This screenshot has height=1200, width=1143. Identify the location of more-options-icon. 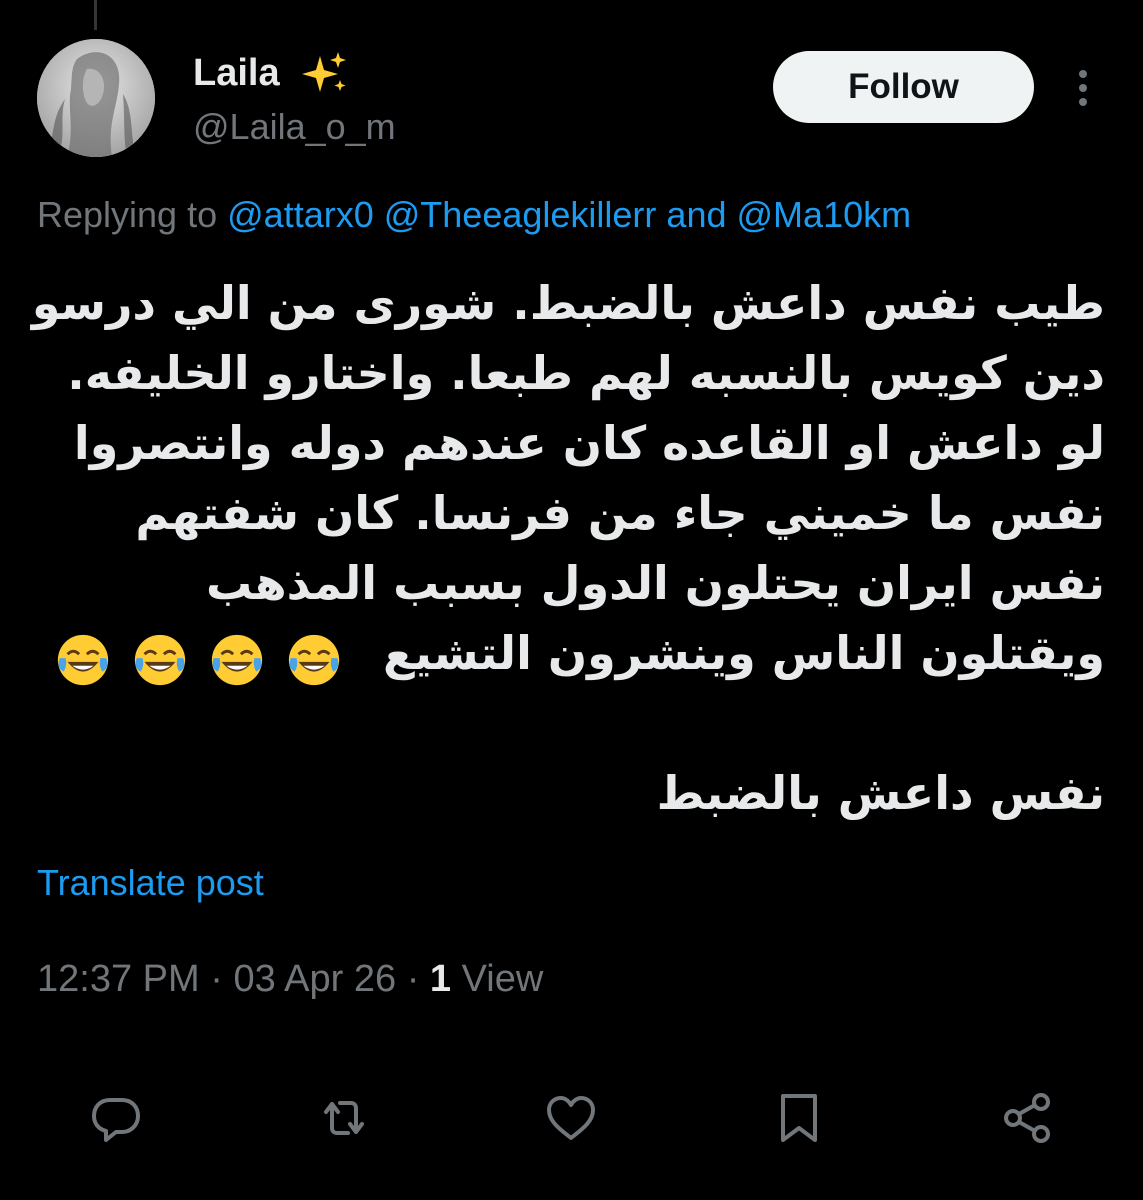
(1083, 88).